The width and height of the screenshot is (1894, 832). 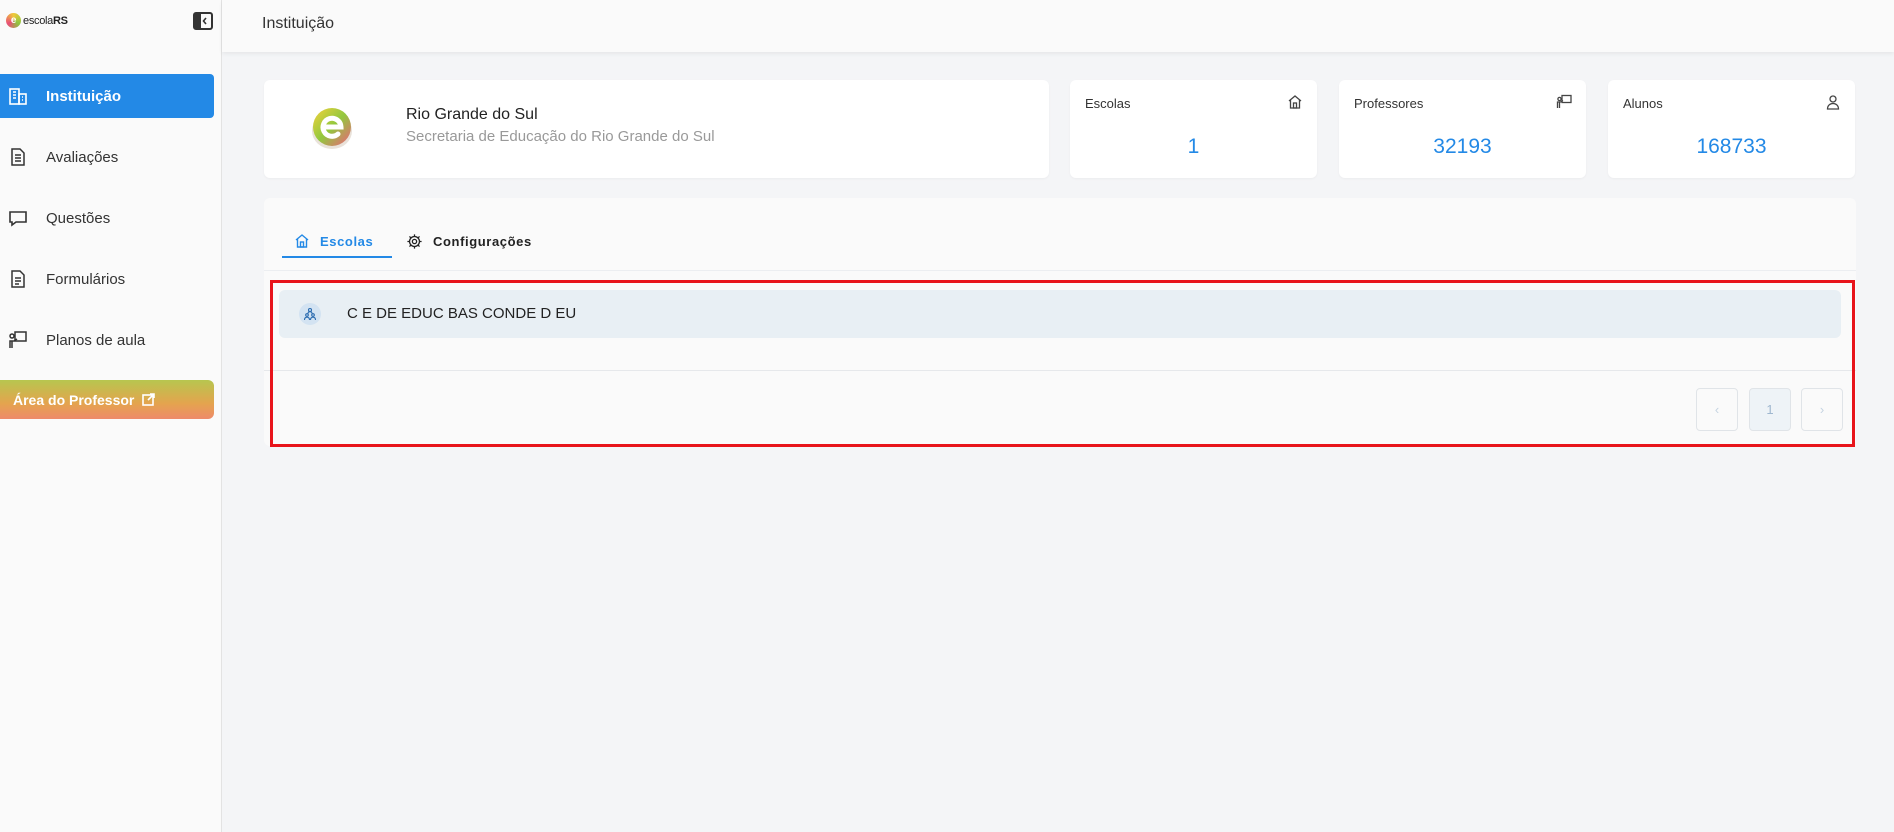 What do you see at coordinates (1060, 234) in the screenshot?
I see `tab-bar: Escolas Configurações` at bounding box center [1060, 234].